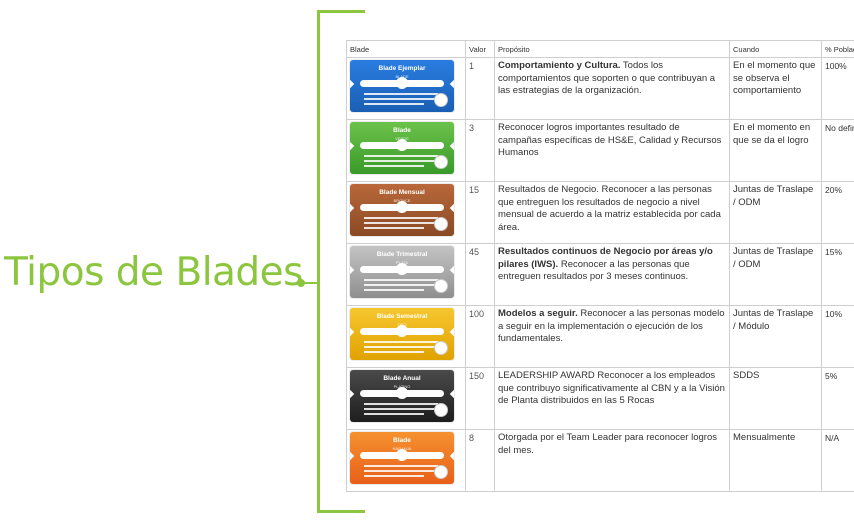 Image resolution: width=854 pixels, height=521 pixels. What do you see at coordinates (480, 336) in the screenshot?
I see `valor-cell: 100` at bounding box center [480, 336].